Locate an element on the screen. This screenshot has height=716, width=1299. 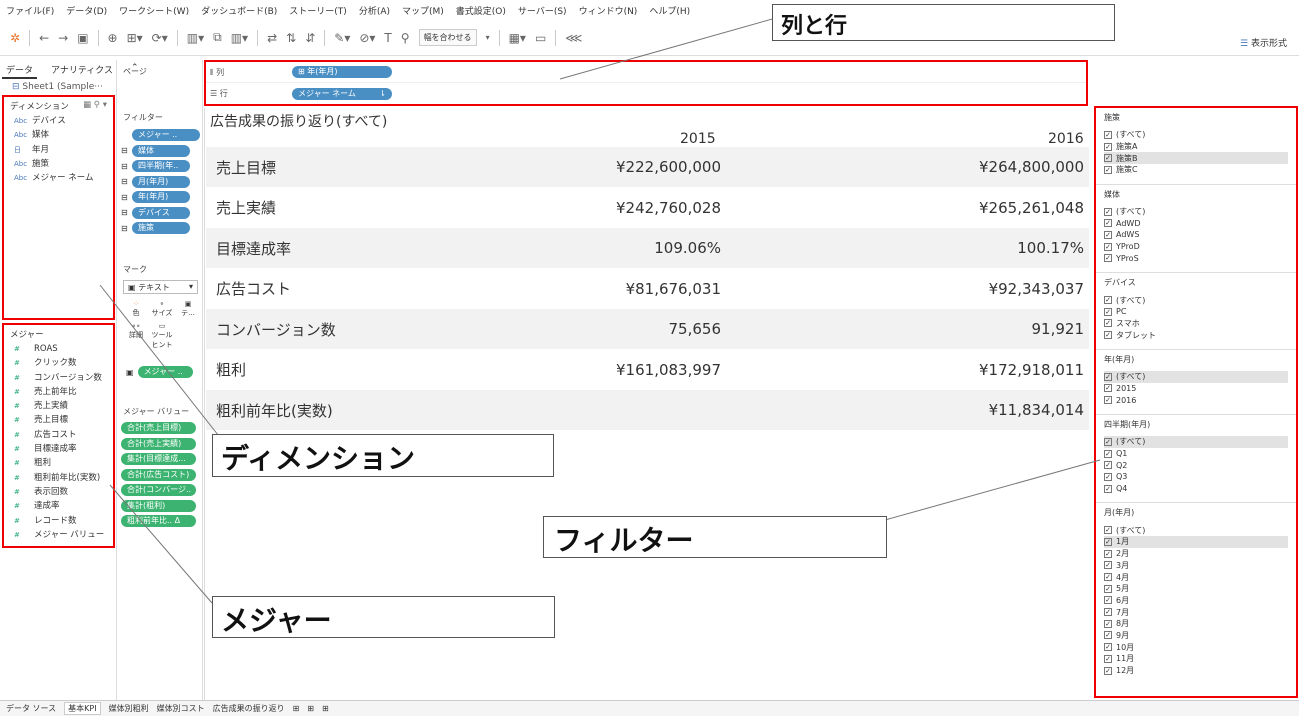
menu-item: 書式設定(O) is located at coordinates (481, 10).